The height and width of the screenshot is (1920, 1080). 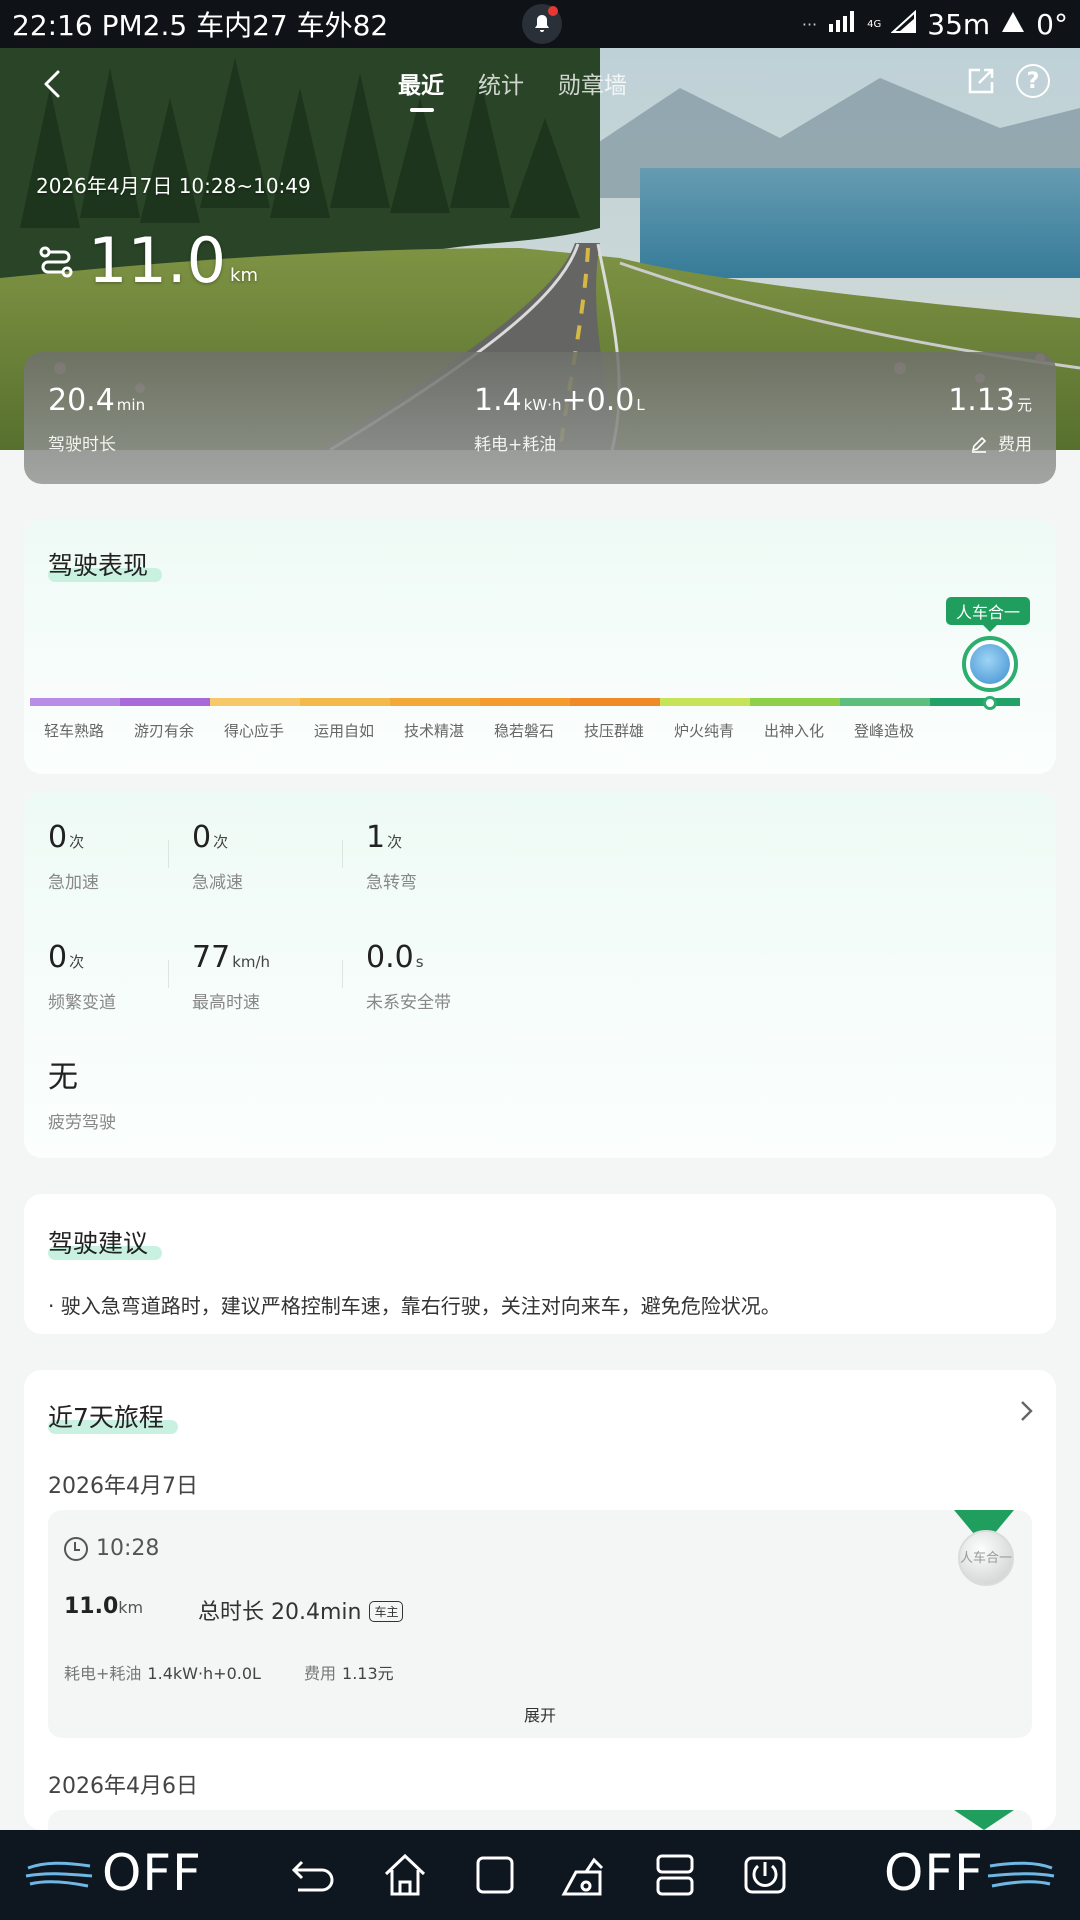 What do you see at coordinates (301, 1610) in the screenshot?
I see `trip-duration: 总时长 20.4min 车主` at bounding box center [301, 1610].